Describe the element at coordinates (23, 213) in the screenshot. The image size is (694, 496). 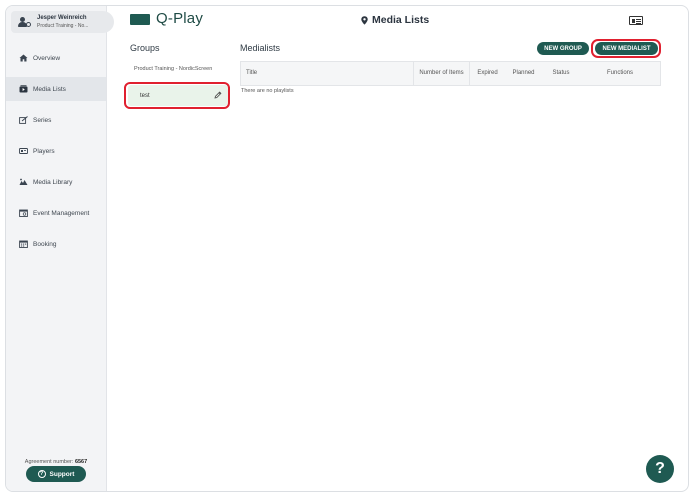
I see `event-icon` at that location.